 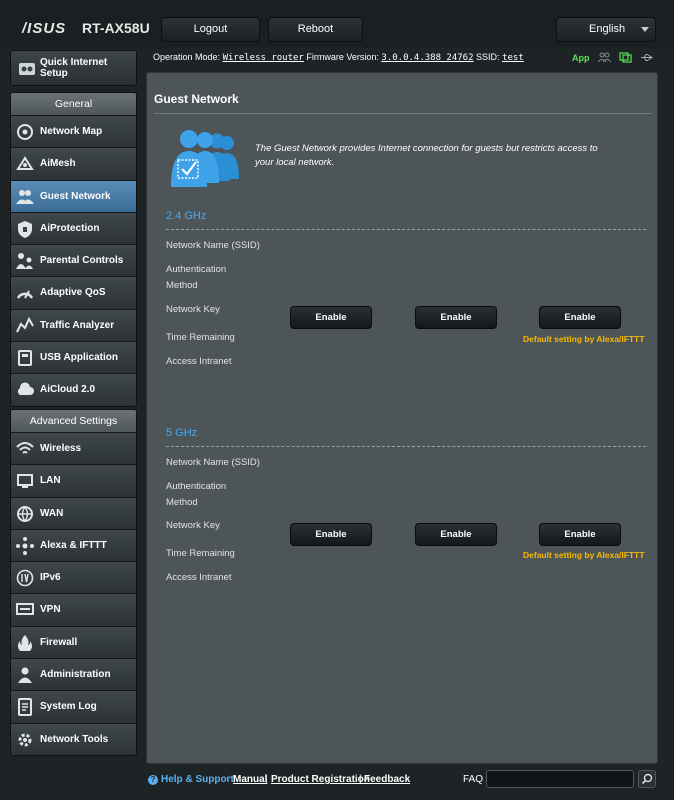 I want to click on firmware-link: 3.0.0.4.388_24762, so click(x=427, y=58).